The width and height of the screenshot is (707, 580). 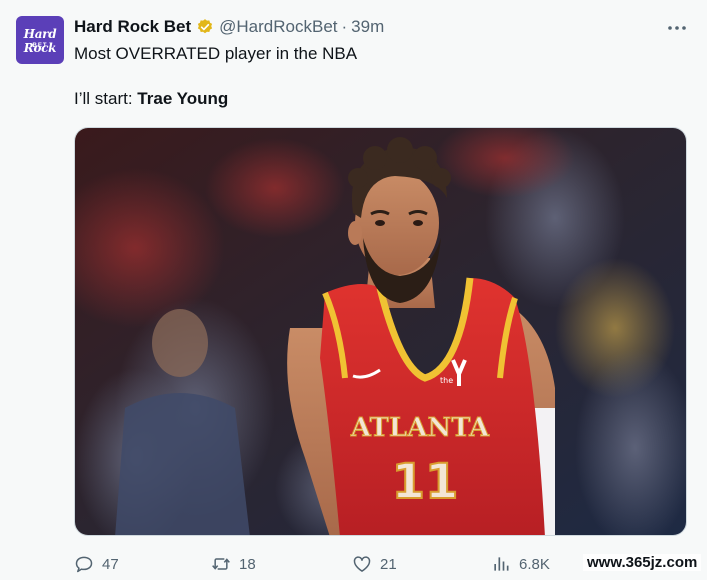 I want to click on tweet-text-line2: I’ll start: Trae Young, so click(x=151, y=99).